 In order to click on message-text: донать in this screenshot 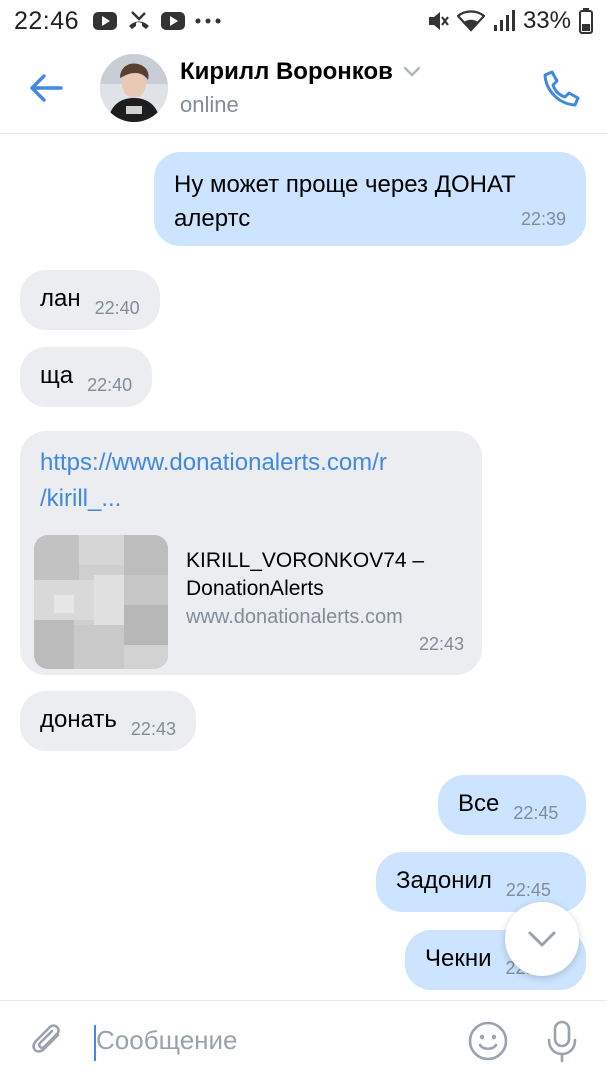, I will do `click(78, 719)`.